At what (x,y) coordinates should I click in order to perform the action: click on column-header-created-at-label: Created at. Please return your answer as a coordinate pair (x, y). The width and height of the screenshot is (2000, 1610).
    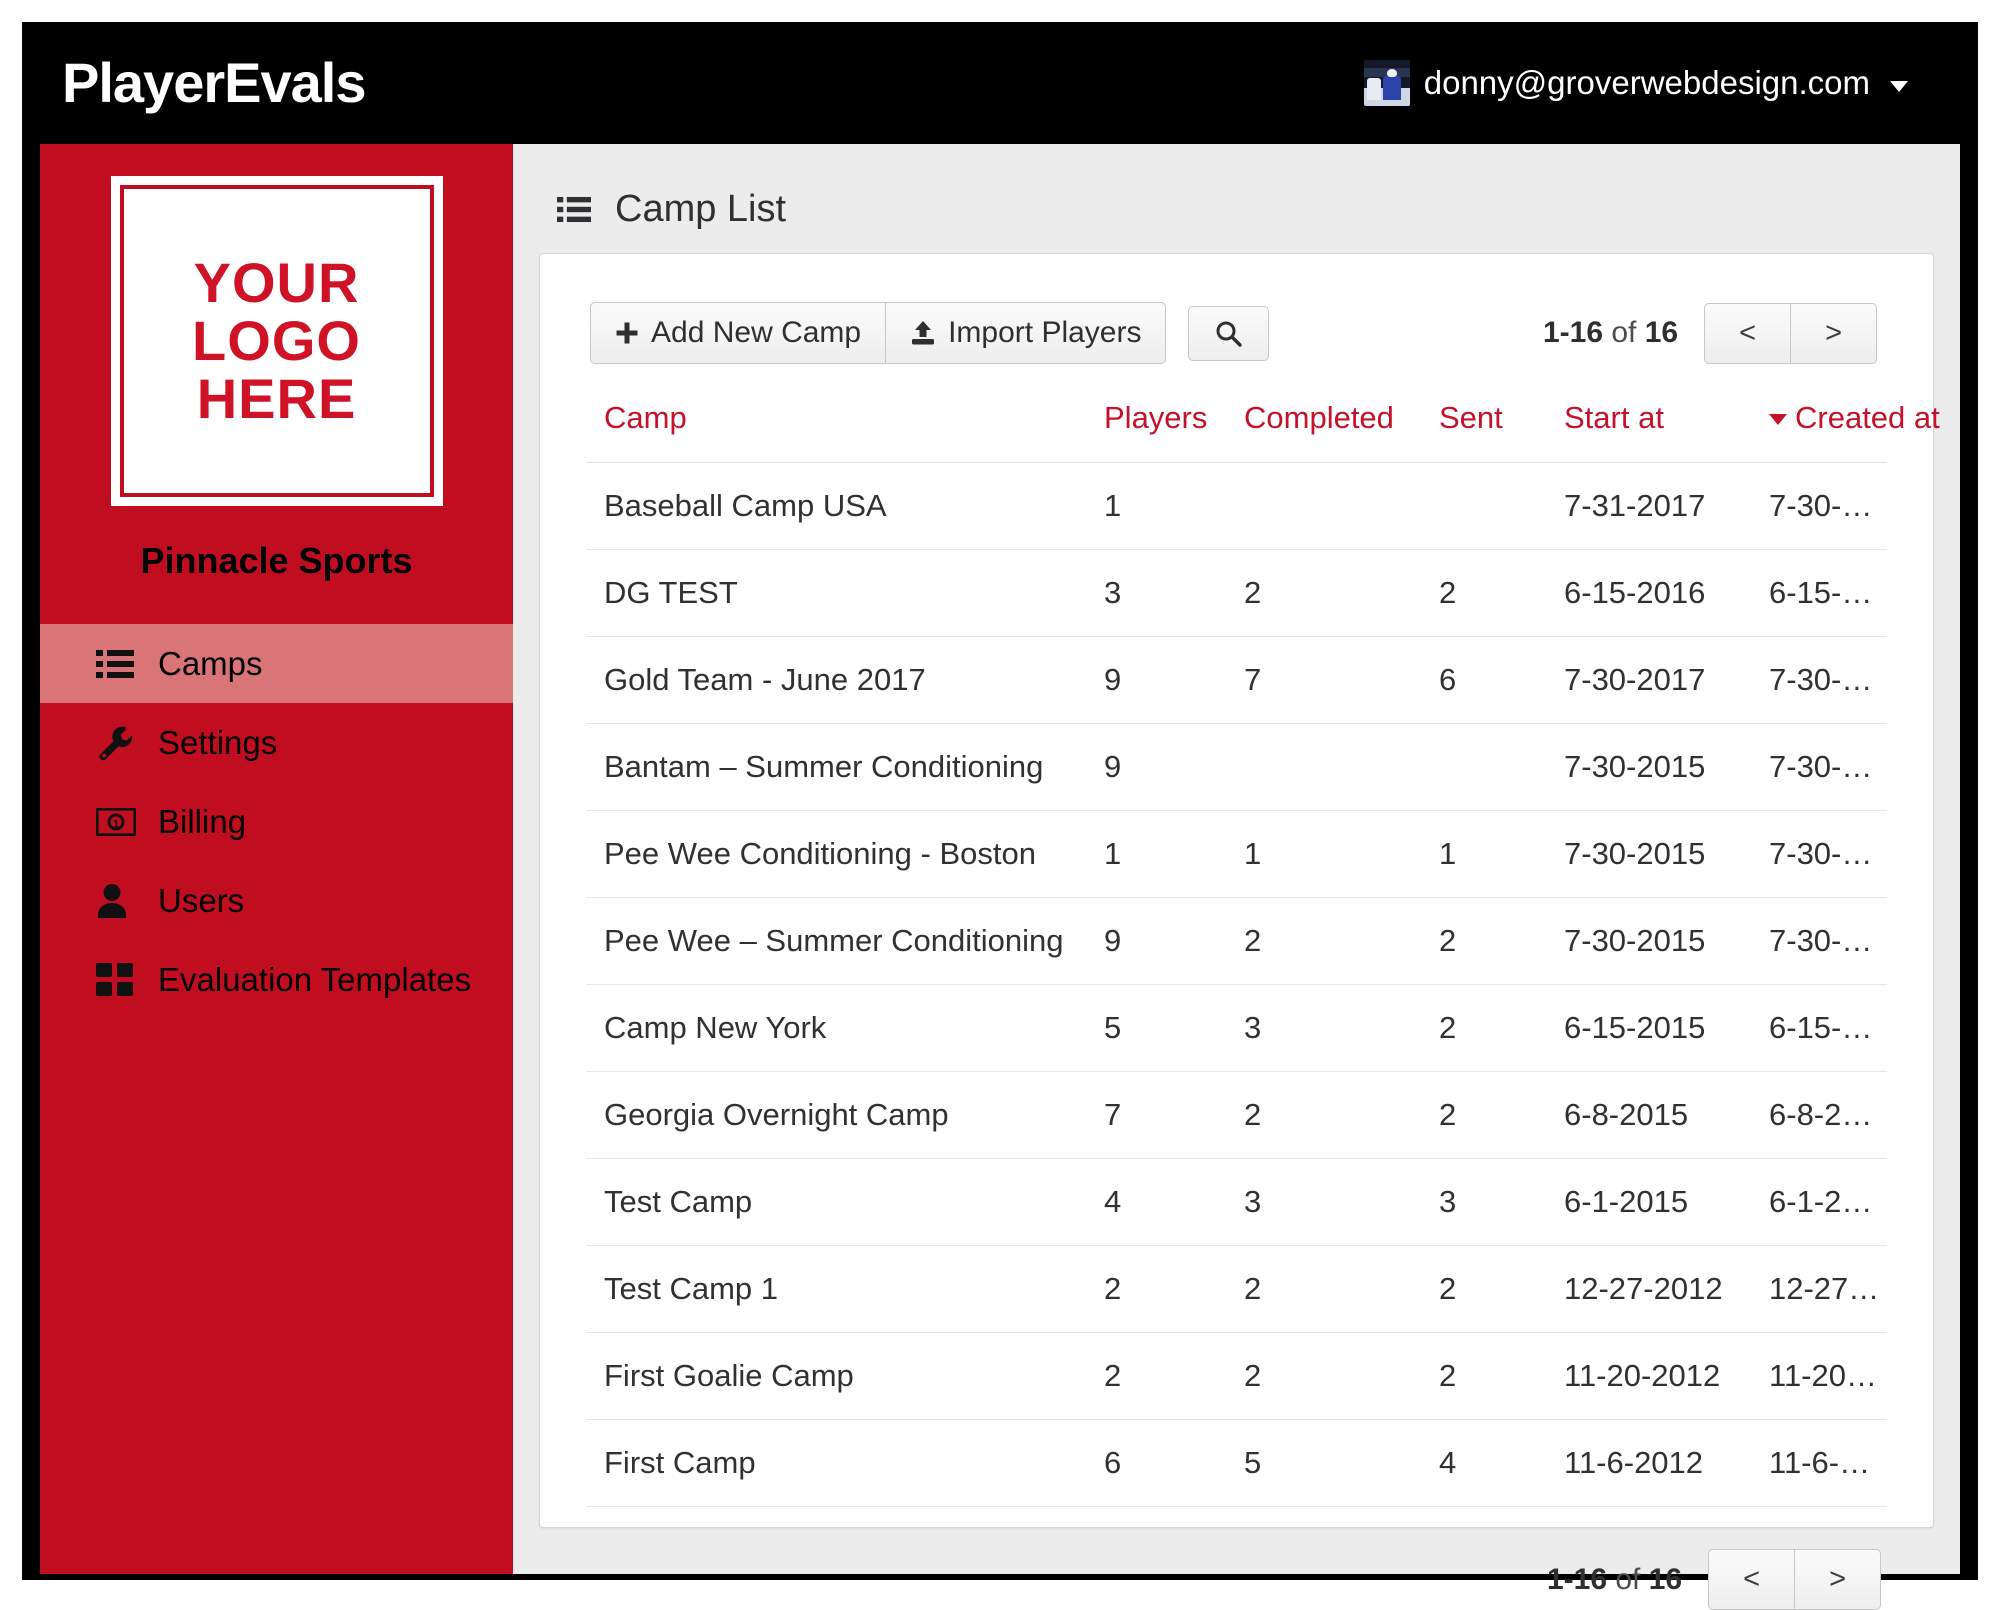
    Looking at the image, I should click on (1867, 417).